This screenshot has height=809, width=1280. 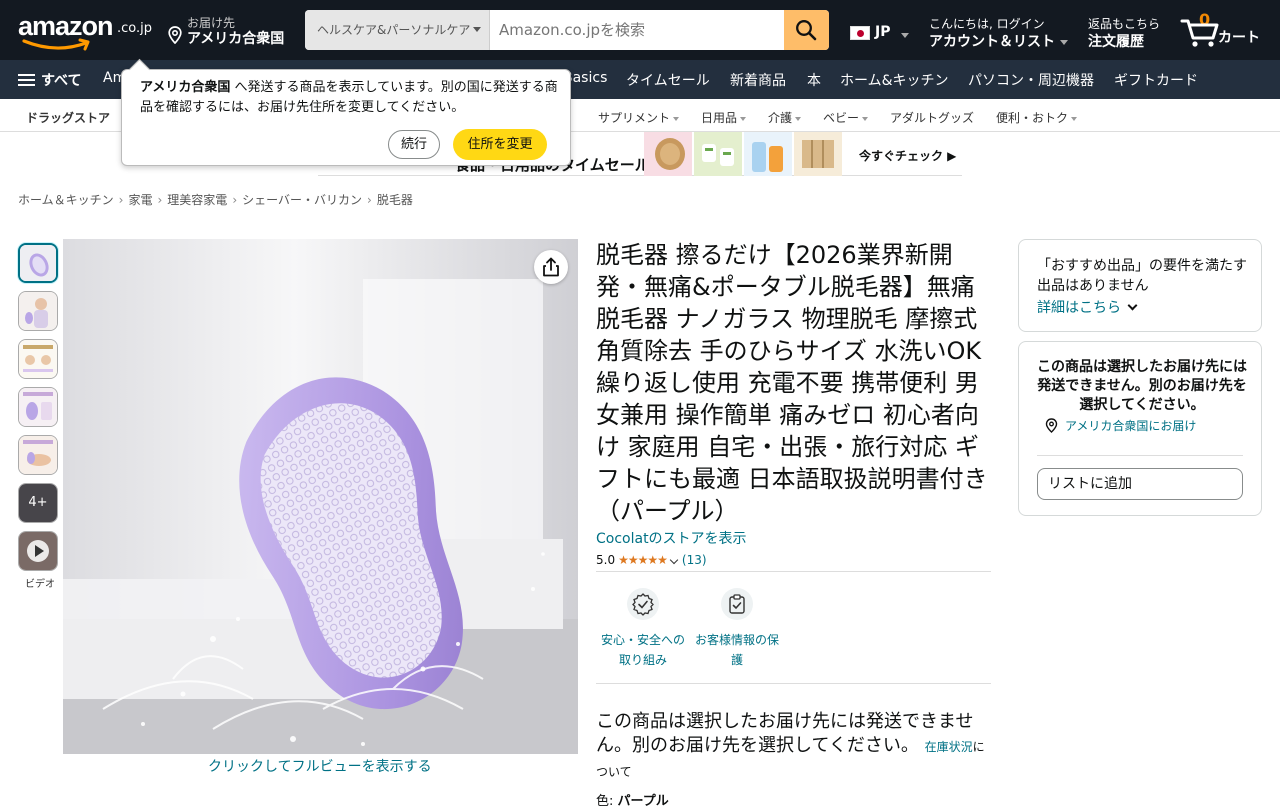 I want to click on banner-image-box, so click(x=818, y=154).